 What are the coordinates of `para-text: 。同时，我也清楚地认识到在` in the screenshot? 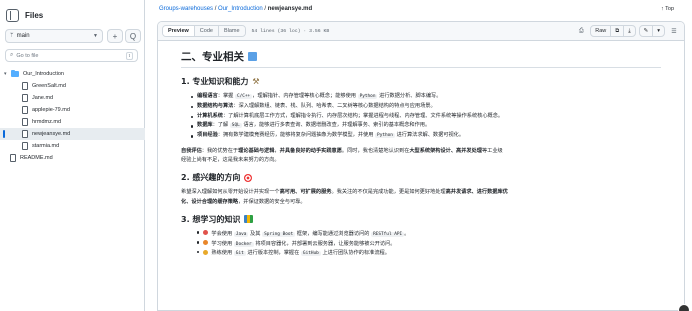 It's located at (375, 150).